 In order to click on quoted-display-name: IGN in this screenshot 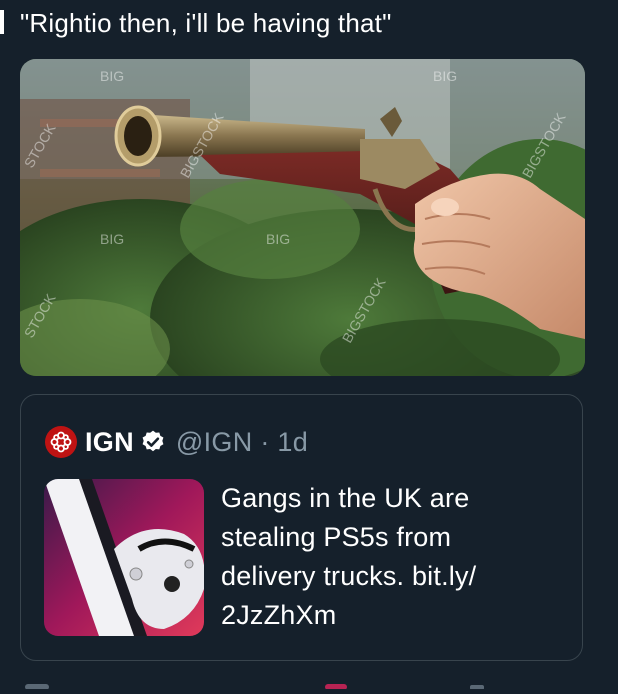, I will do `click(109, 442)`.